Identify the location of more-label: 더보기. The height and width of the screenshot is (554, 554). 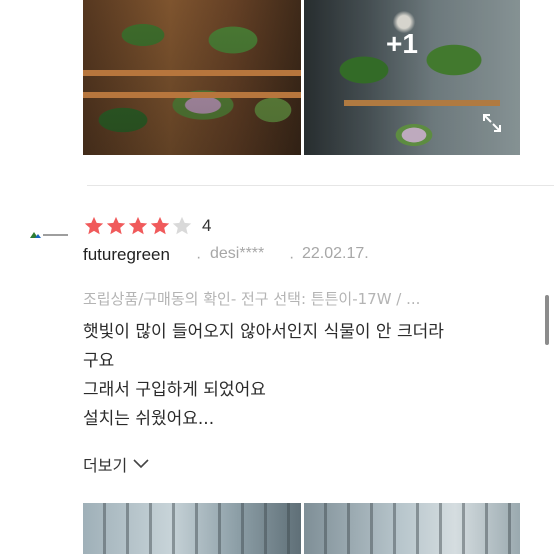
(105, 465).